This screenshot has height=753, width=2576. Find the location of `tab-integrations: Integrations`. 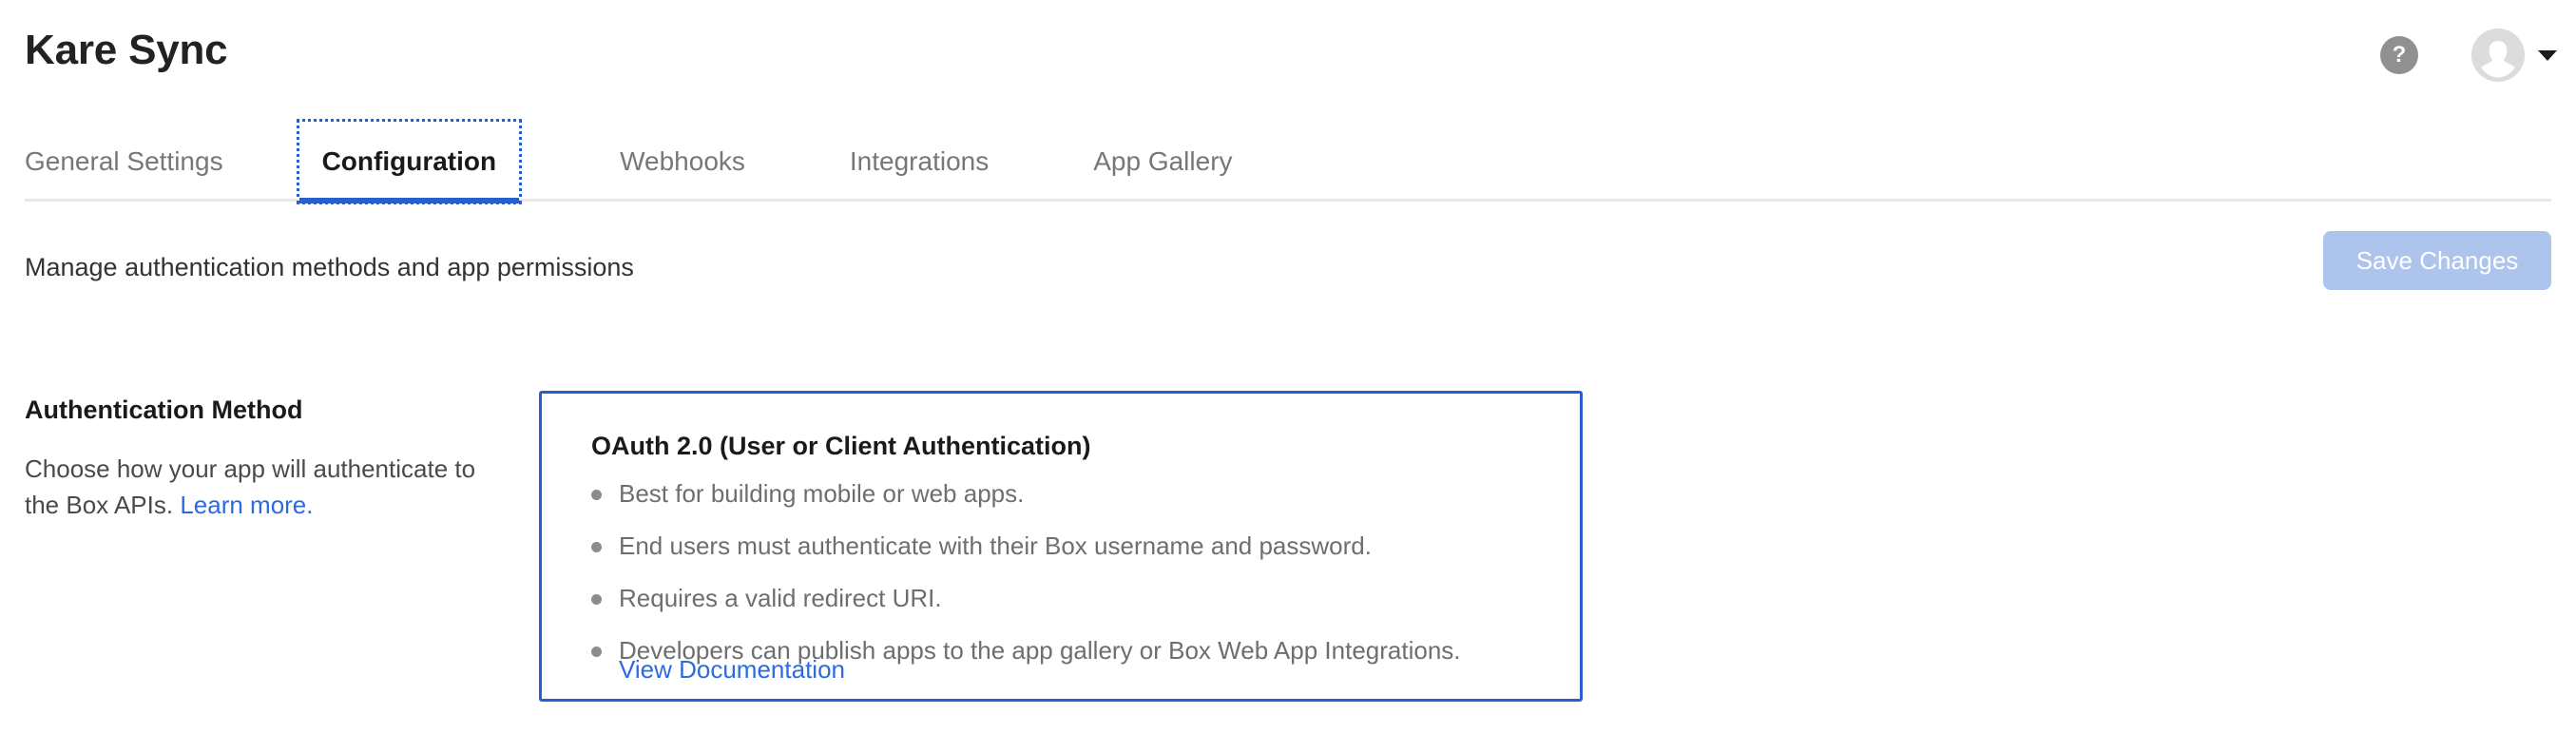

tab-integrations: Integrations is located at coordinates (920, 162).